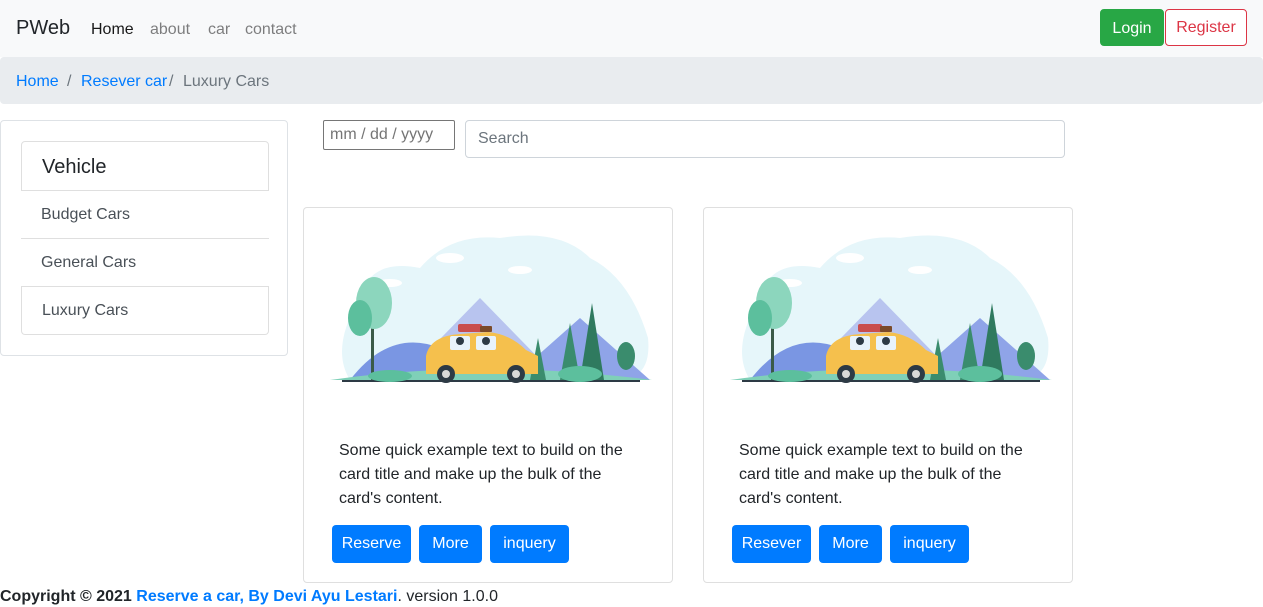  I want to click on sidebar-item-general-cars: General Cars, so click(145, 263).